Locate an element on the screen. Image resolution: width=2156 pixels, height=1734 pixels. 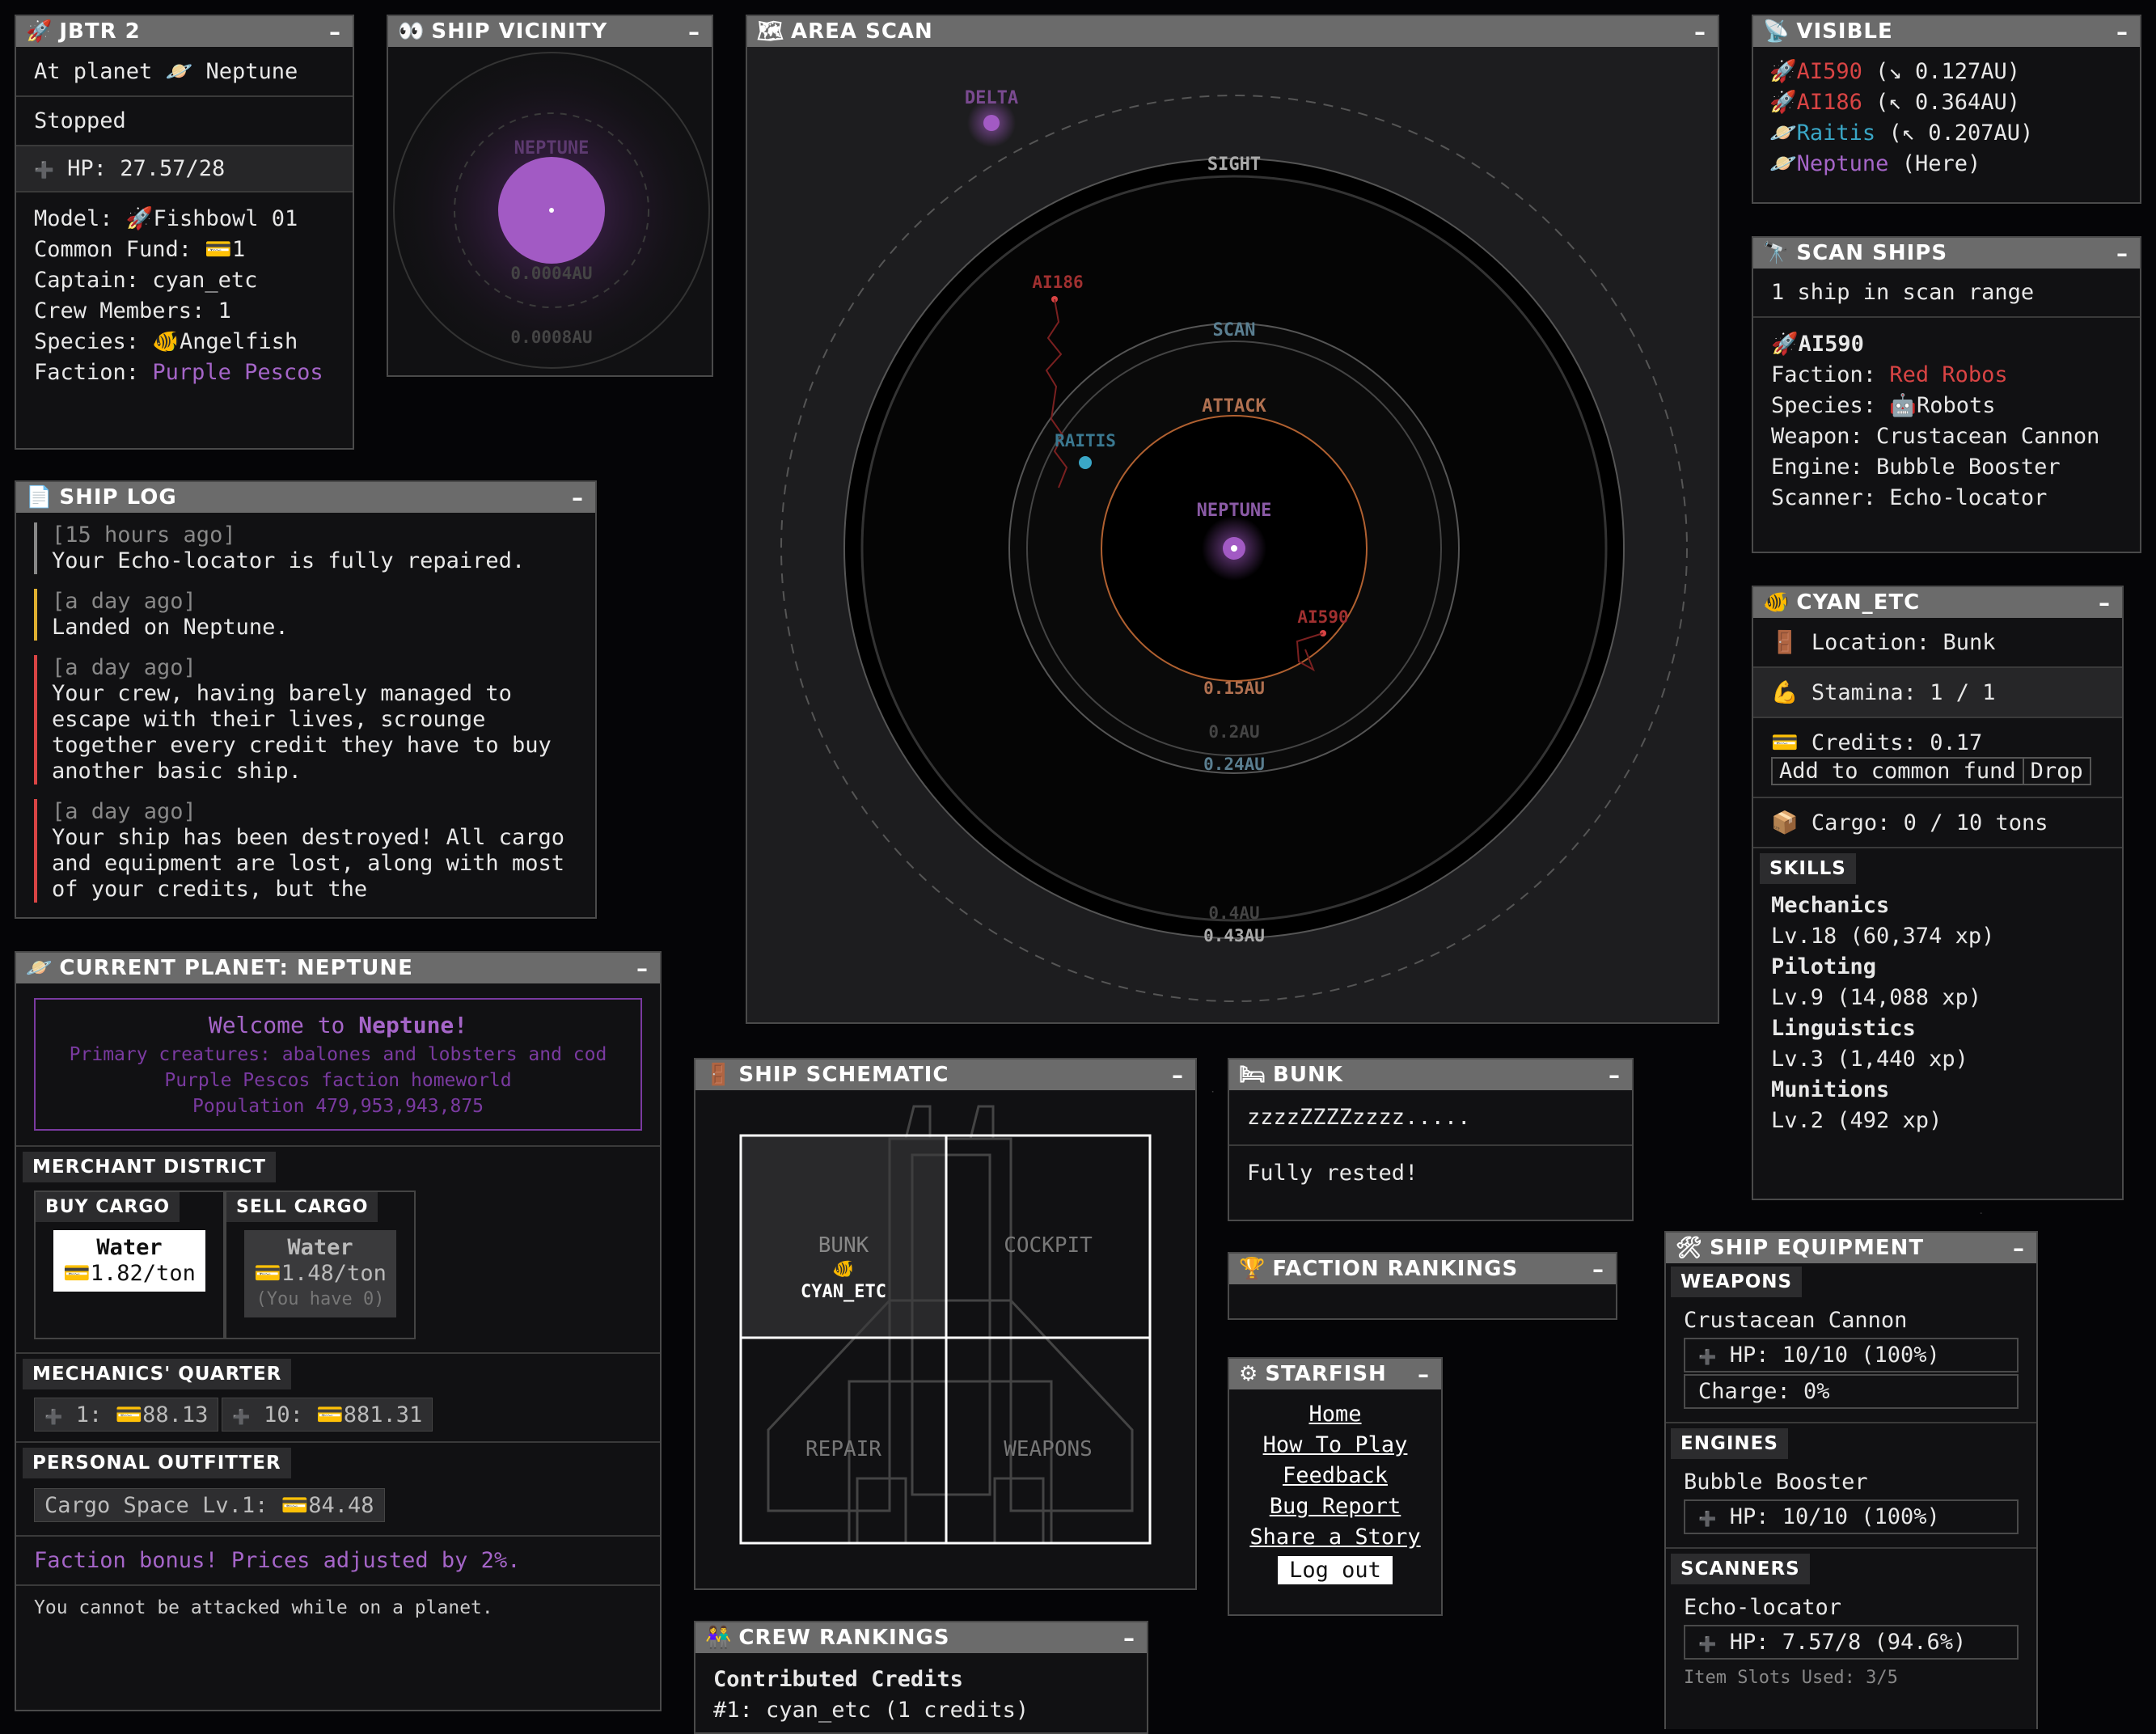
room-bunk: BUNK is located at coordinates (844, 1245).